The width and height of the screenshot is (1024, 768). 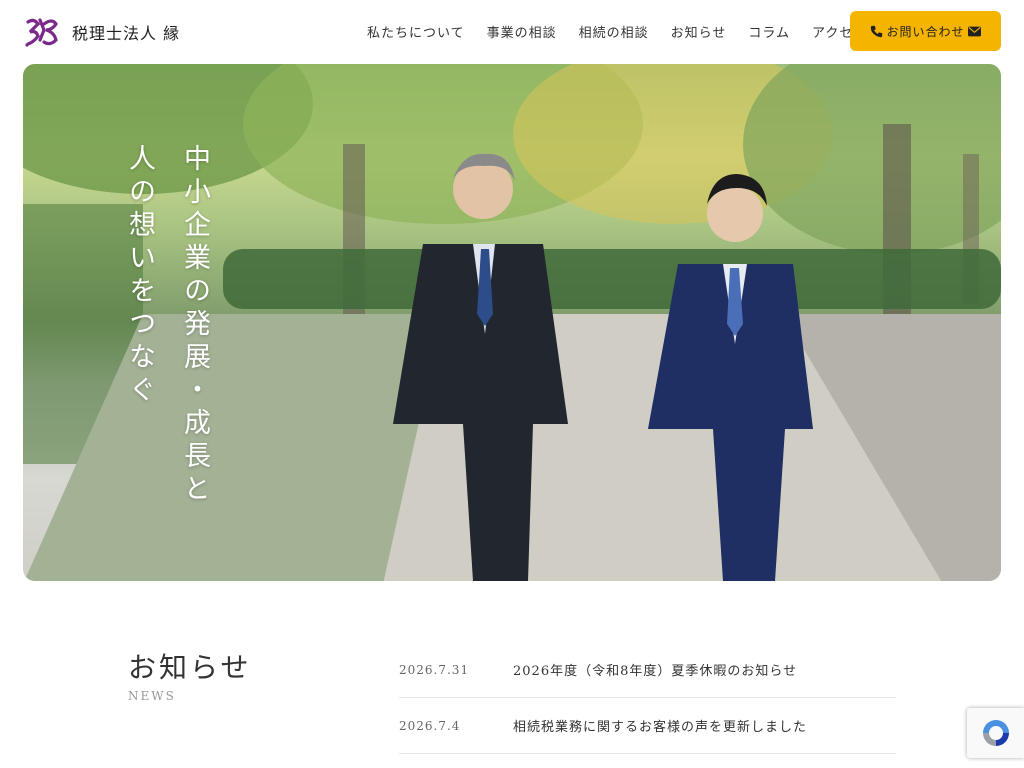 What do you see at coordinates (655, 669) in the screenshot?
I see `news-headline: 2026年度（令和8年度）夏季休暇のお知らせ` at bounding box center [655, 669].